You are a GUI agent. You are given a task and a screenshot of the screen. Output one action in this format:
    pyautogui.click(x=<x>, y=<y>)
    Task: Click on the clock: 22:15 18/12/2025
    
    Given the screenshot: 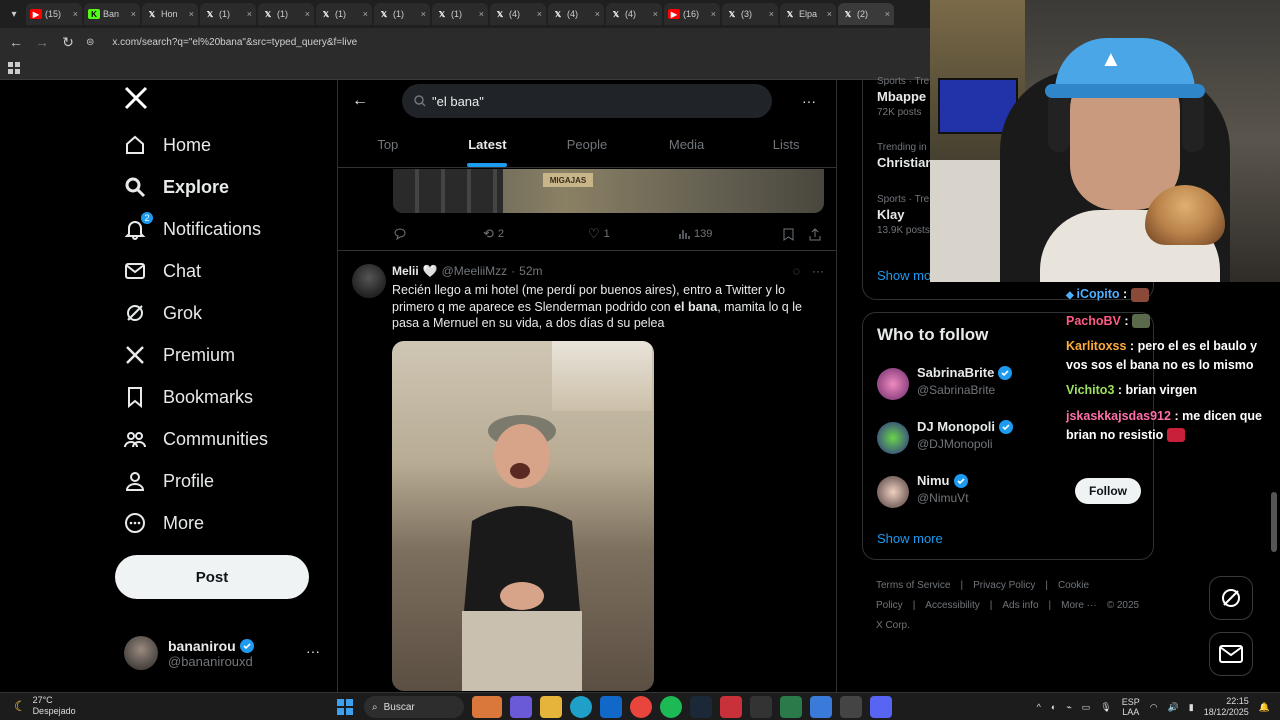 What is the action you would take?
    pyautogui.click(x=1226, y=707)
    